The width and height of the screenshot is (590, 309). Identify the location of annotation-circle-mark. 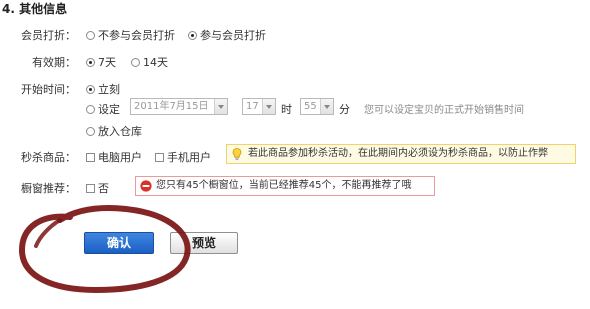
(105, 249).